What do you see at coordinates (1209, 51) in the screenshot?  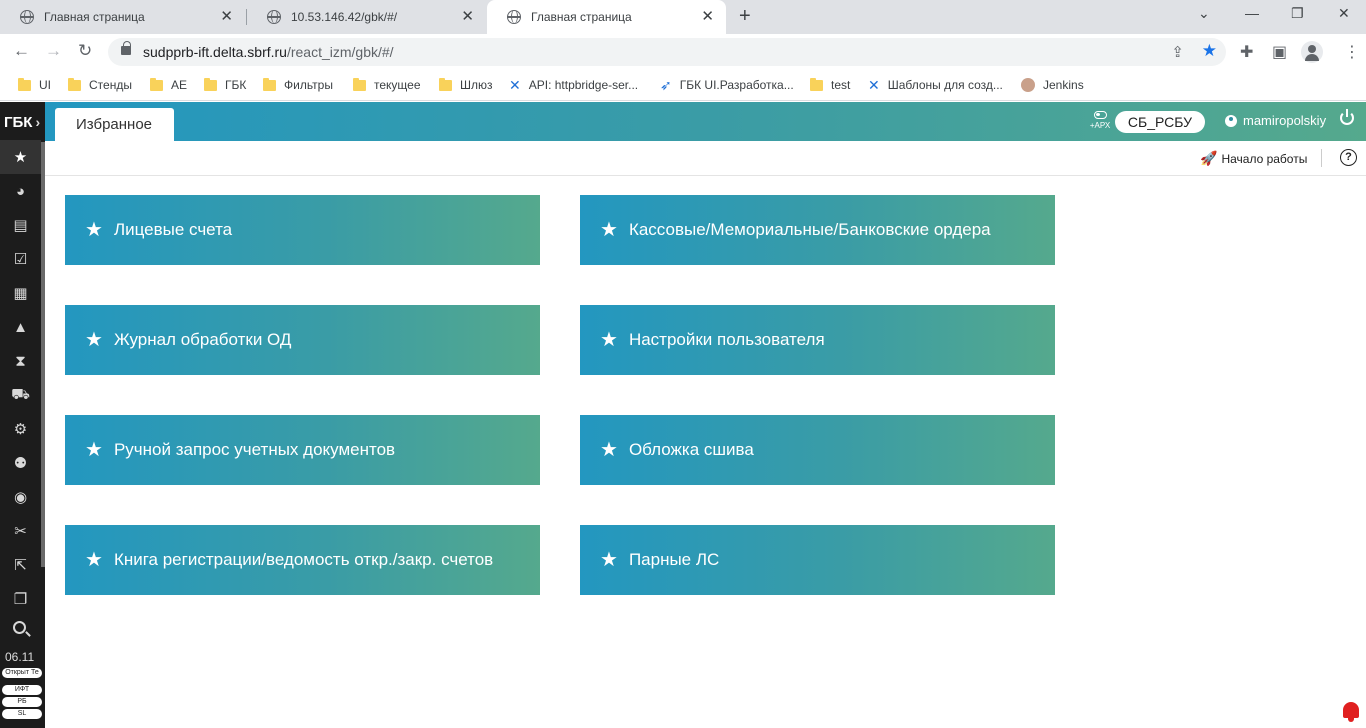 I see `bookmark-star-icon: ★` at bounding box center [1209, 51].